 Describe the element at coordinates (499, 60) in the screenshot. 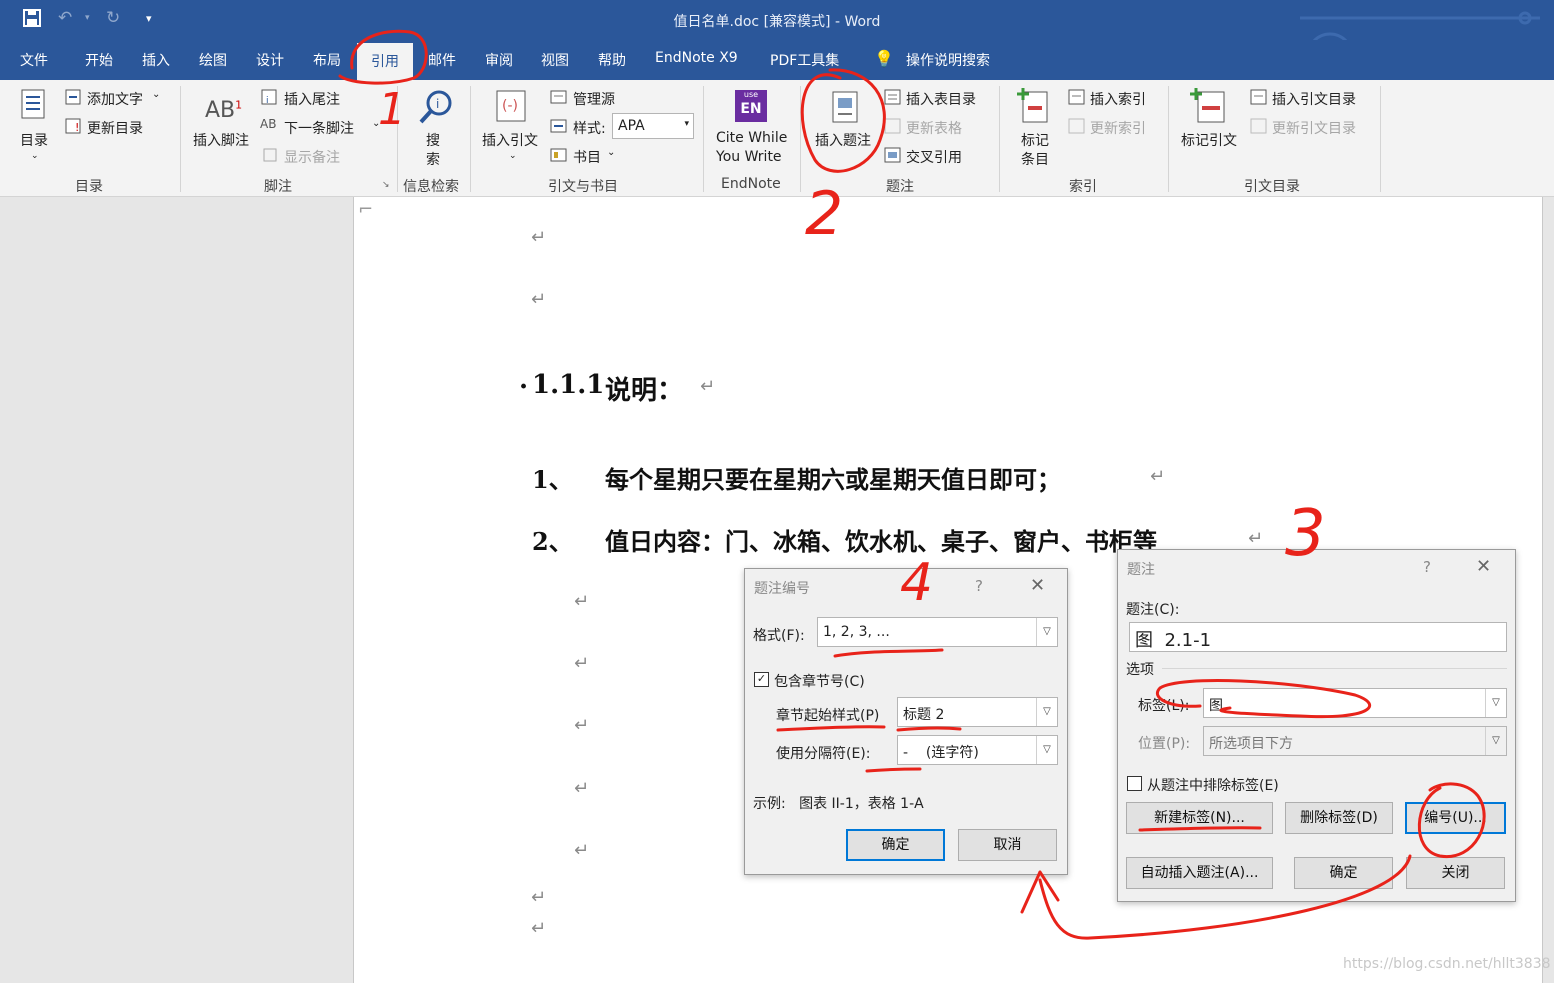

I see `tab-review: 审阅` at that location.